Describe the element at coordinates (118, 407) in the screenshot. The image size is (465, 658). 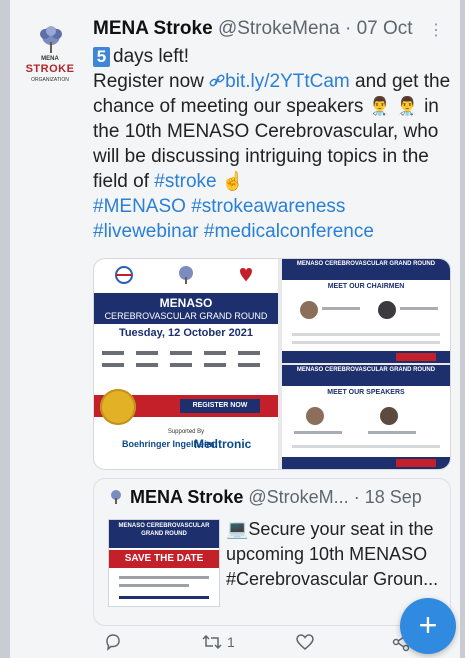
I see `seal-icon` at that location.